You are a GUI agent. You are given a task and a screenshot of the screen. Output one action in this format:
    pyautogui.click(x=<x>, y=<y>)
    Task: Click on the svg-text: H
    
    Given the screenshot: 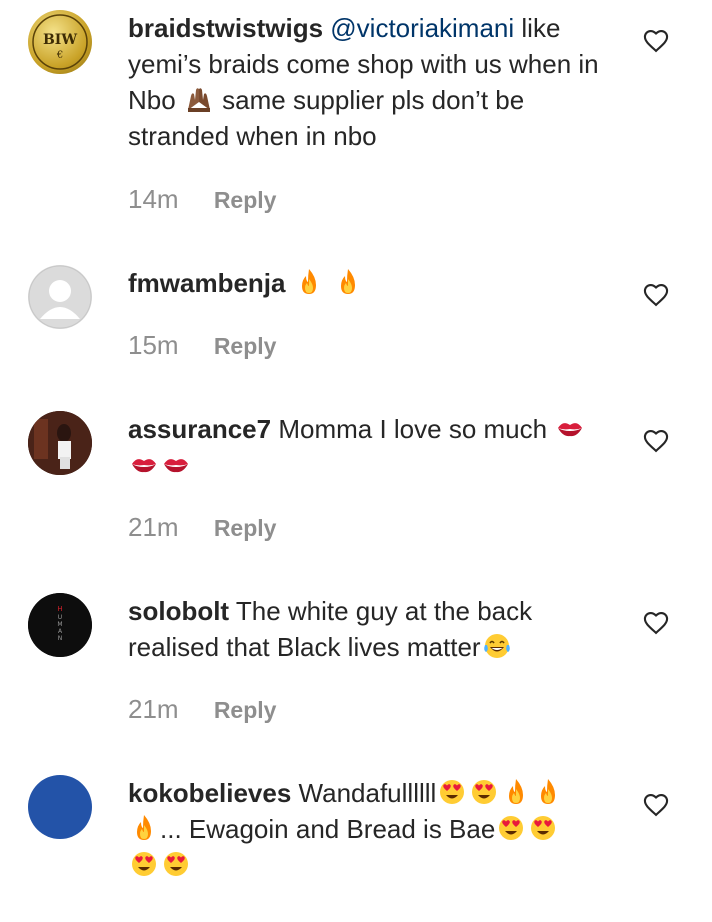 What is the action you would take?
    pyautogui.click(x=59, y=609)
    